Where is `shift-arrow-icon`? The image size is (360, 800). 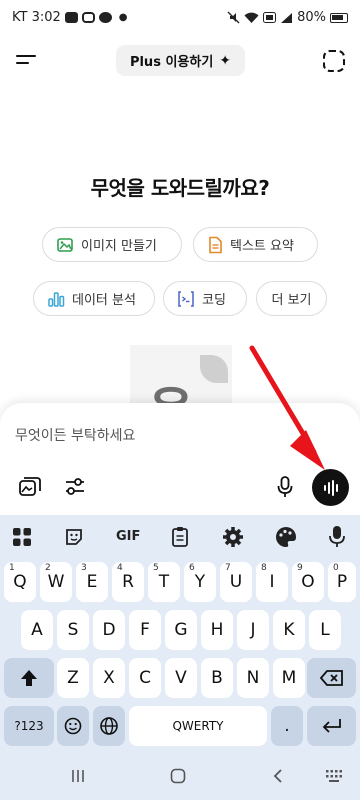 shift-arrow-icon is located at coordinates (29, 678).